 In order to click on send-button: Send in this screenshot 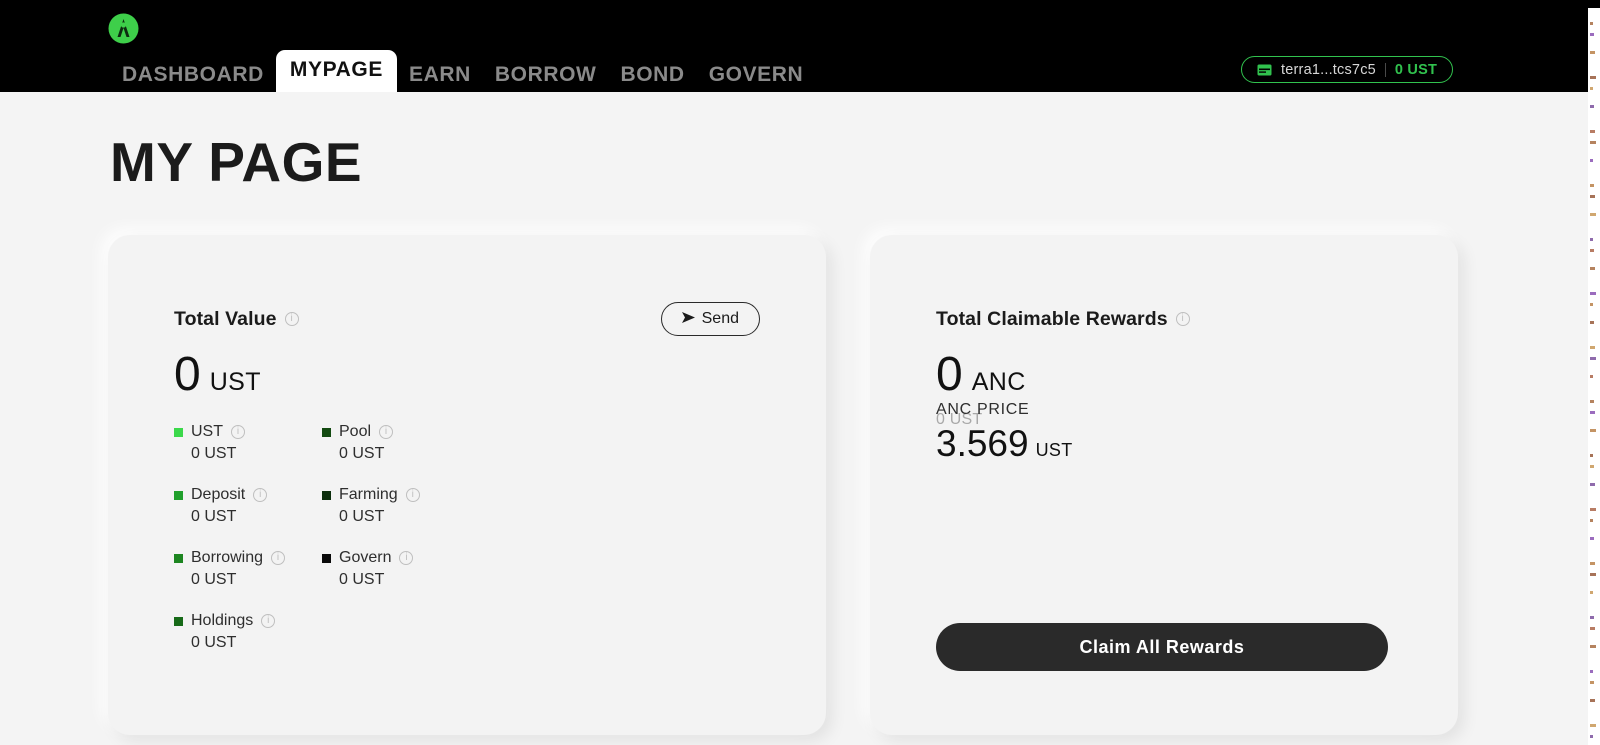, I will do `click(710, 319)`.